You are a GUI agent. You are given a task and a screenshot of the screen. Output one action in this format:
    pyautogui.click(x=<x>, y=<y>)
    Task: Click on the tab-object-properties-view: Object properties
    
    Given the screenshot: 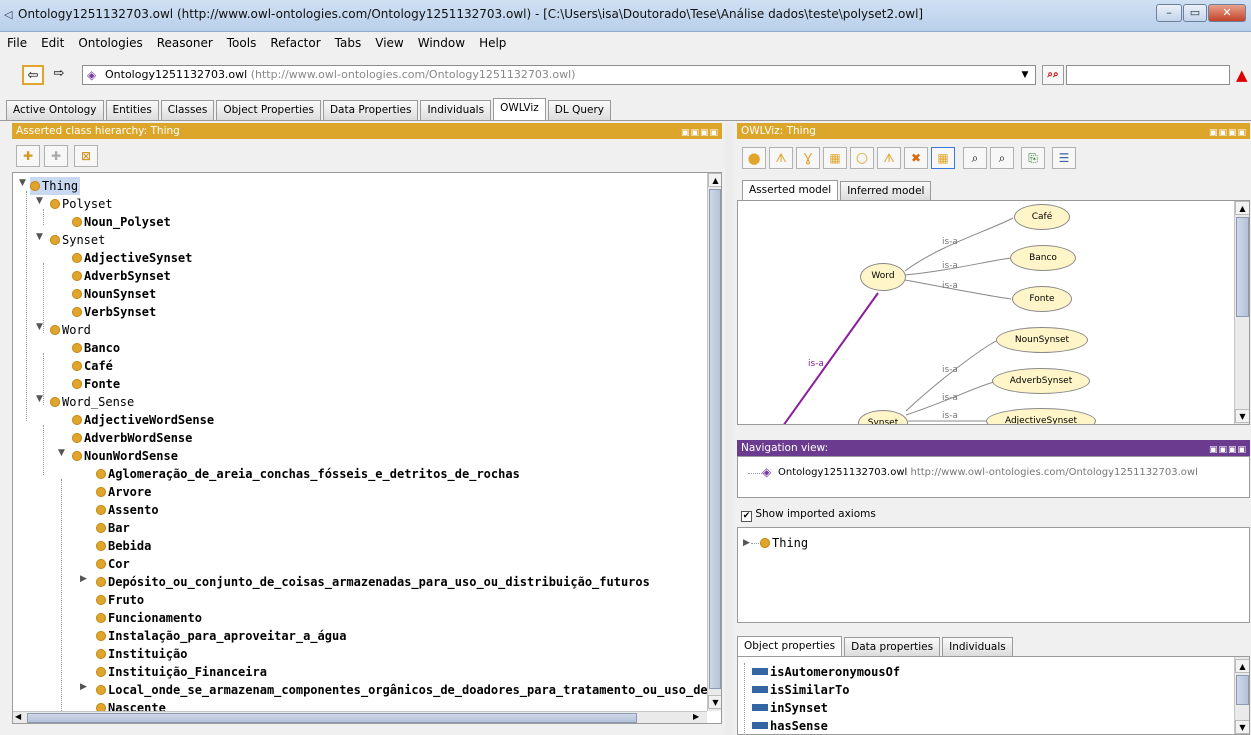 What is the action you would take?
    pyautogui.click(x=790, y=646)
    